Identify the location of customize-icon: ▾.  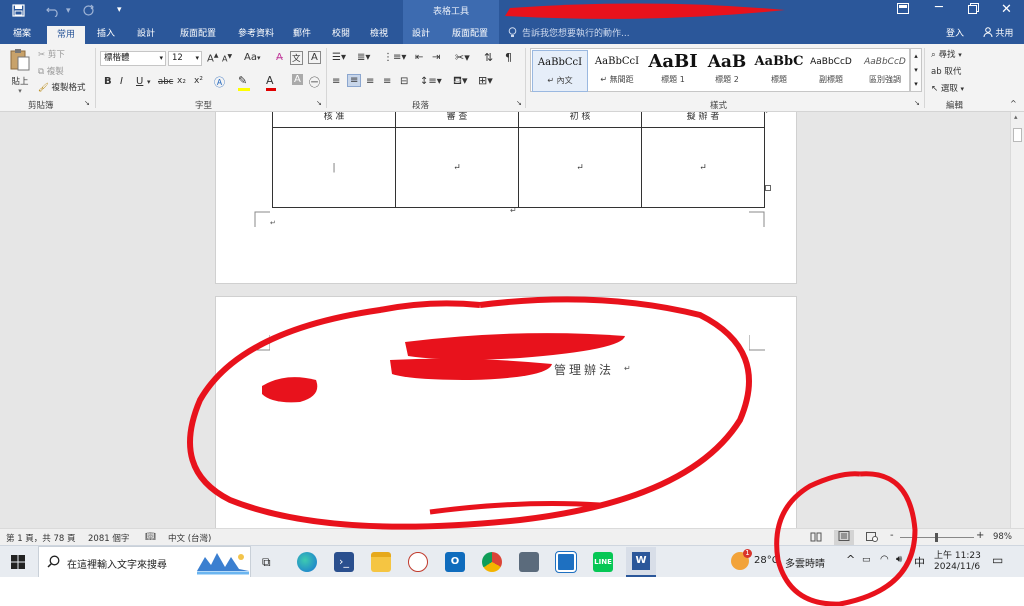
(119, 10).